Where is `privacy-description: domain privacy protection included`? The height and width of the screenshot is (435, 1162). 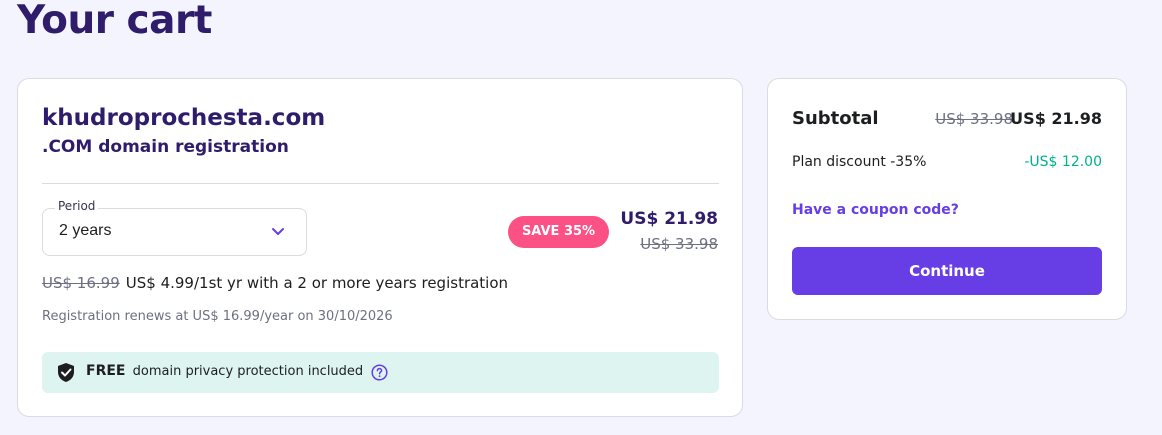 privacy-description: domain privacy protection included is located at coordinates (248, 371).